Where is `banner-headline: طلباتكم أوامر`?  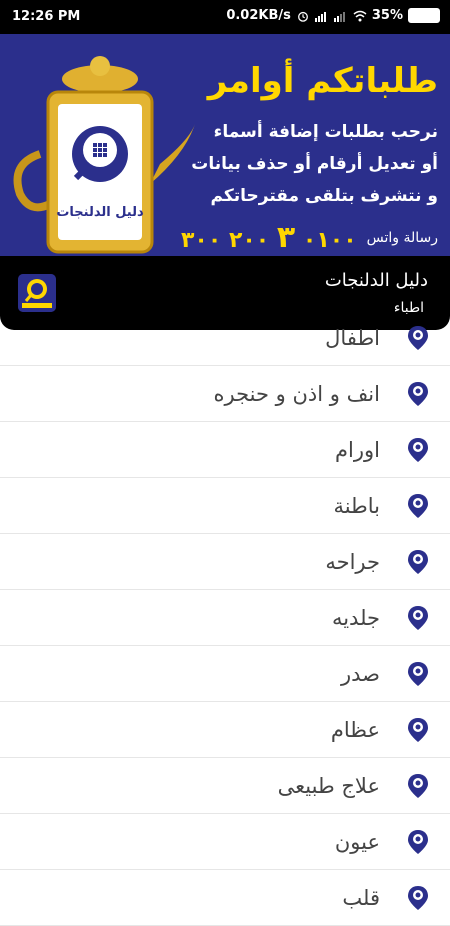
banner-headline: طلباتكم أوامر is located at coordinates (322, 81).